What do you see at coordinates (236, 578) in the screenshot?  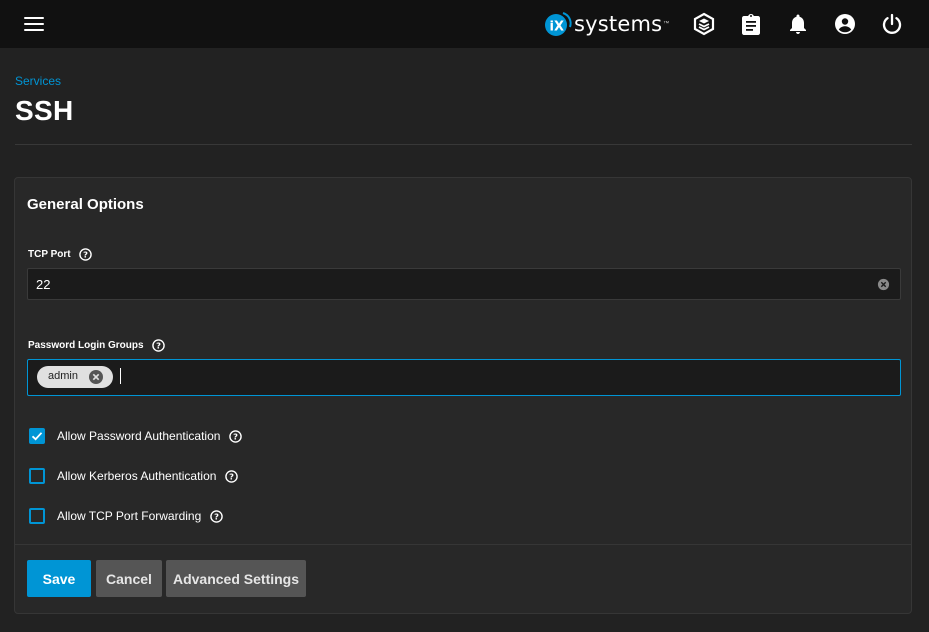 I see `advanced-settings-button: Advanced Settings` at bounding box center [236, 578].